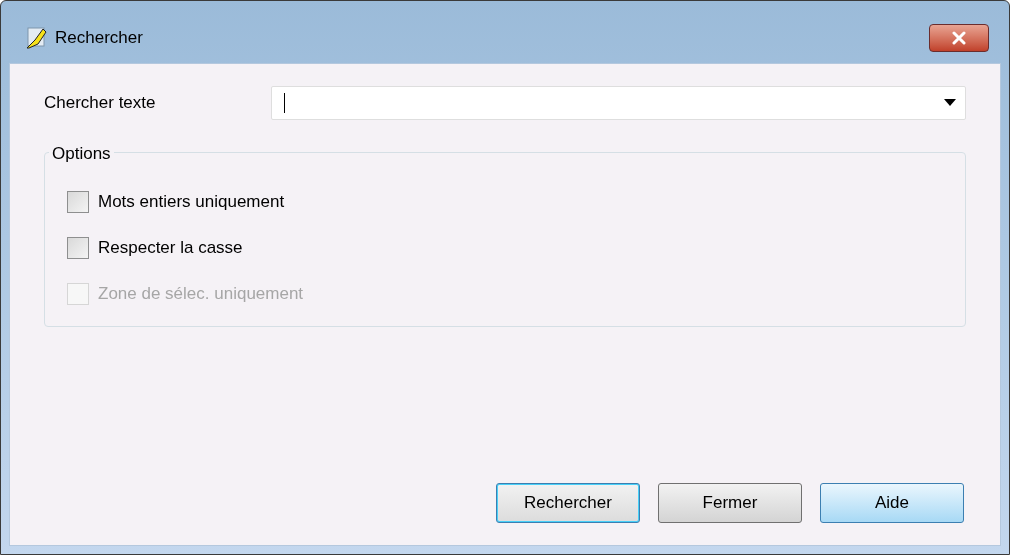 The height and width of the screenshot is (555, 1010). I want to click on app-icon, so click(37, 37).